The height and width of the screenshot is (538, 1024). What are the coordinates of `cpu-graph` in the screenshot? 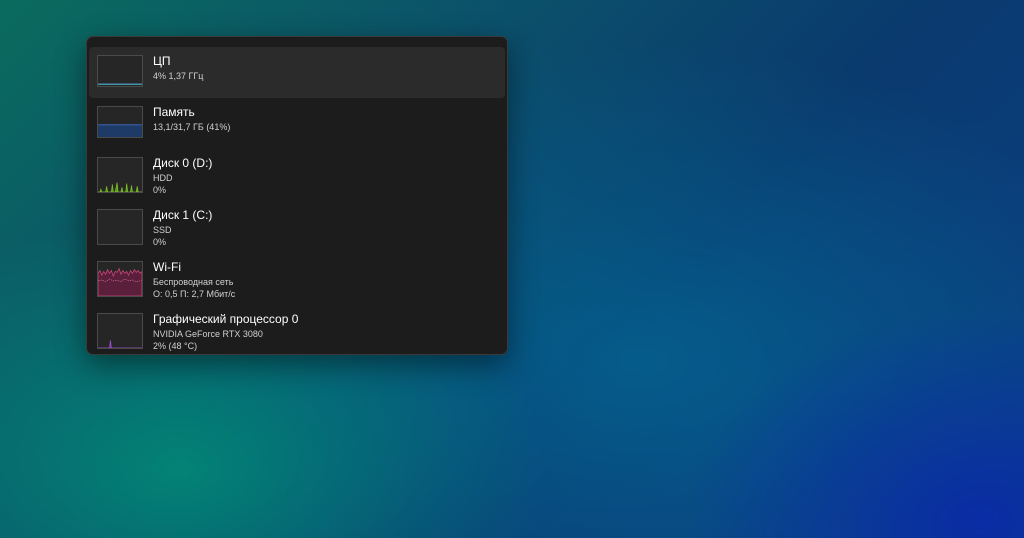 It's located at (120, 71).